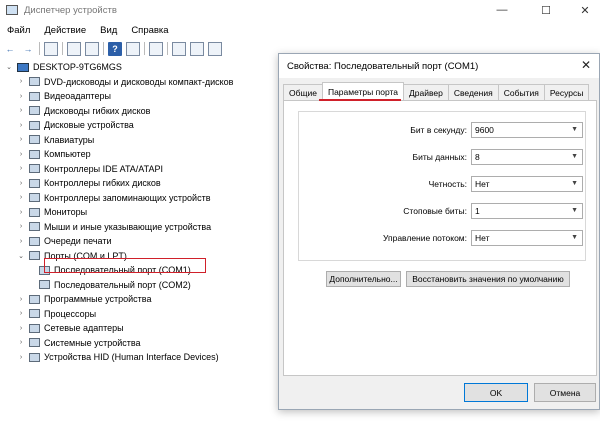  Describe the element at coordinates (150, 125) in the screenshot. I see `tree-item: › Дисковые устройства` at that location.